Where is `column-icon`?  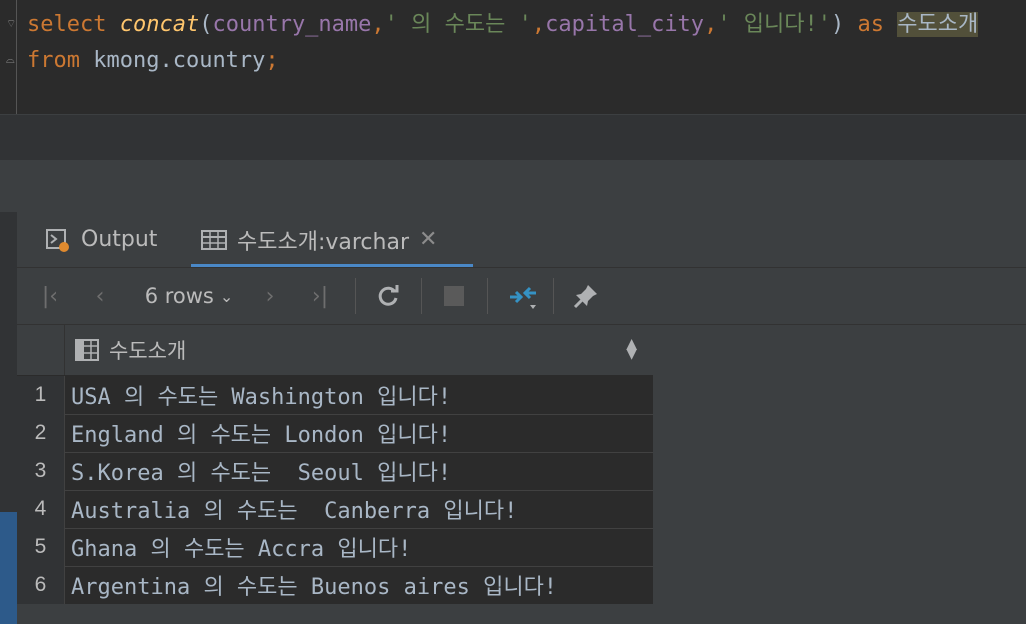 column-icon is located at coordinates (87, 350).